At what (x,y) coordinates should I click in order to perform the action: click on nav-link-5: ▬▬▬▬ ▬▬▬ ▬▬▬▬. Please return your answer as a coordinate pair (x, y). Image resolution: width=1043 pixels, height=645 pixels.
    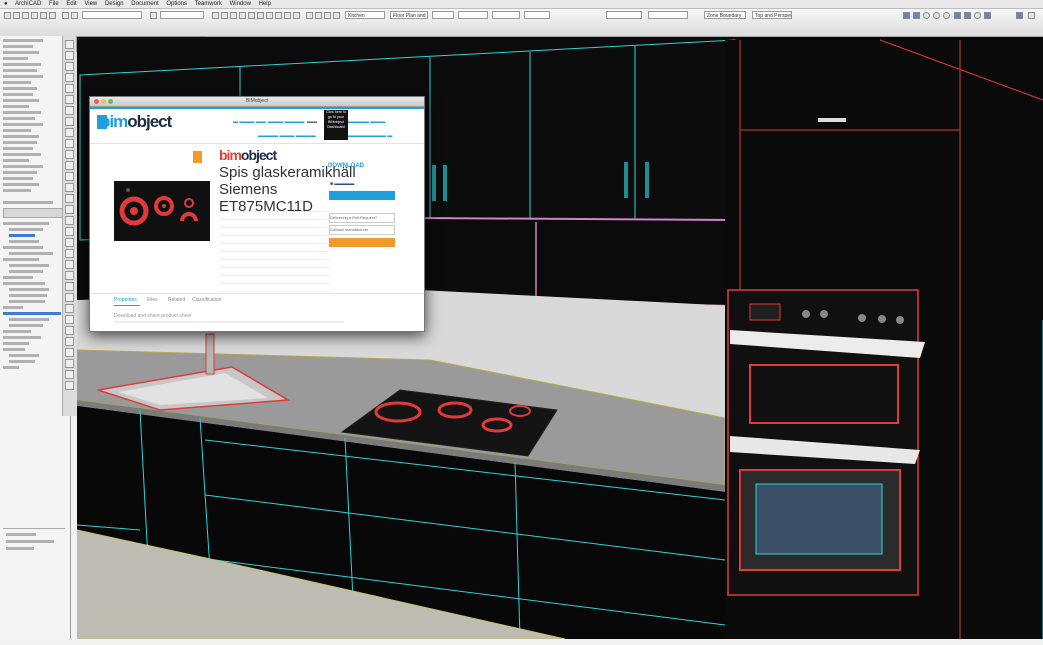
    Looking at the image, I should click on (287, 136).